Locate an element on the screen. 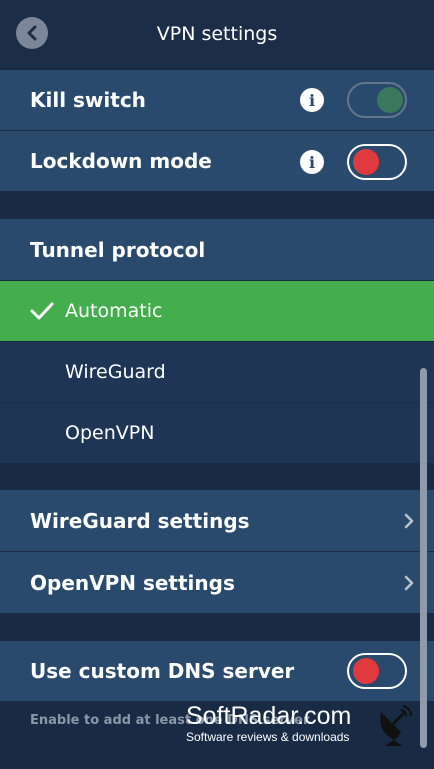 The width and height of the screenshot is (434, 769). watermark-name: SoftRadar.com is located at coordinates (269, 716).